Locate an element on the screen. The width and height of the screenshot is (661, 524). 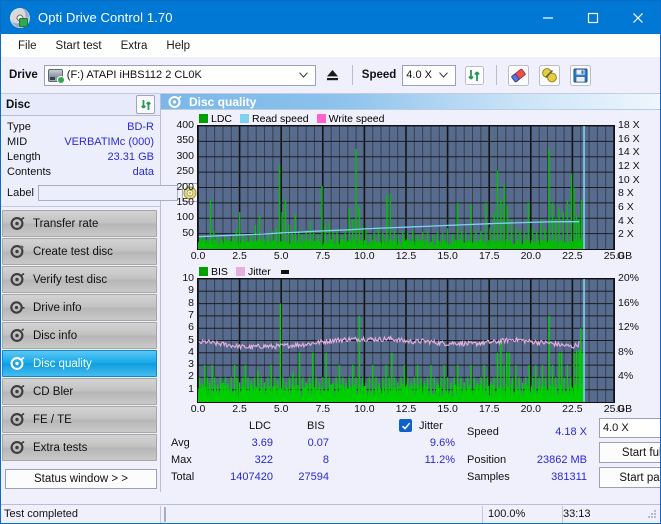
disc-refresh-button is located at coordinates (145, 104).